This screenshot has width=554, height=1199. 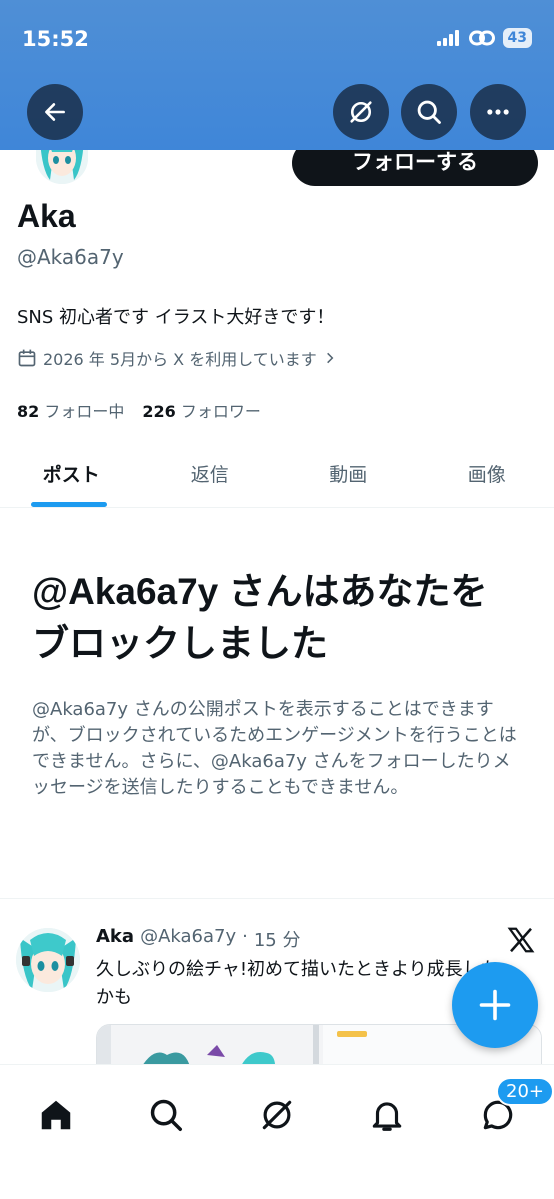 I want to click on nav-grok, so click(x=277, y=1115).